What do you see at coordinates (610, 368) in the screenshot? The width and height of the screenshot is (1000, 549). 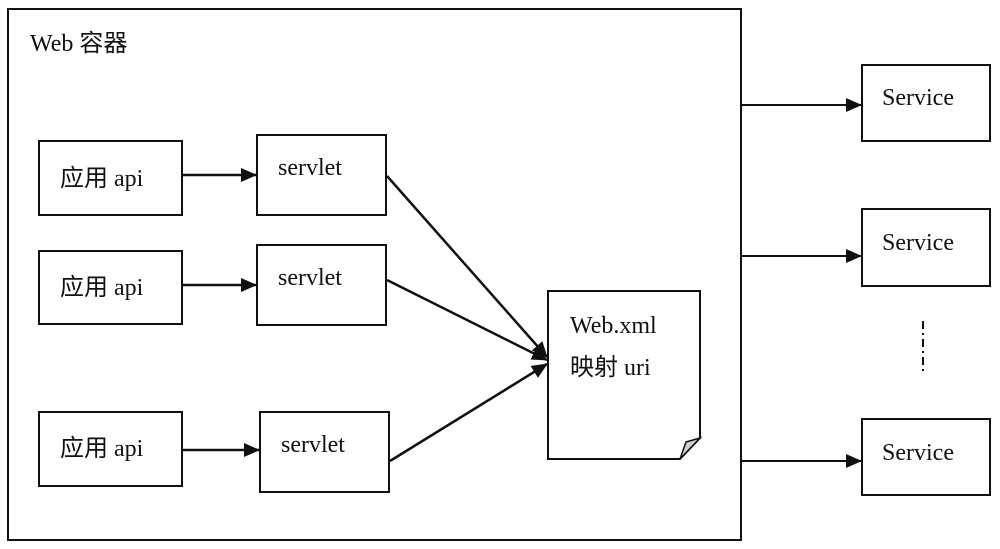 I see `web-xml-subtitle: 映射 uri` at bounding box center [610, 368].